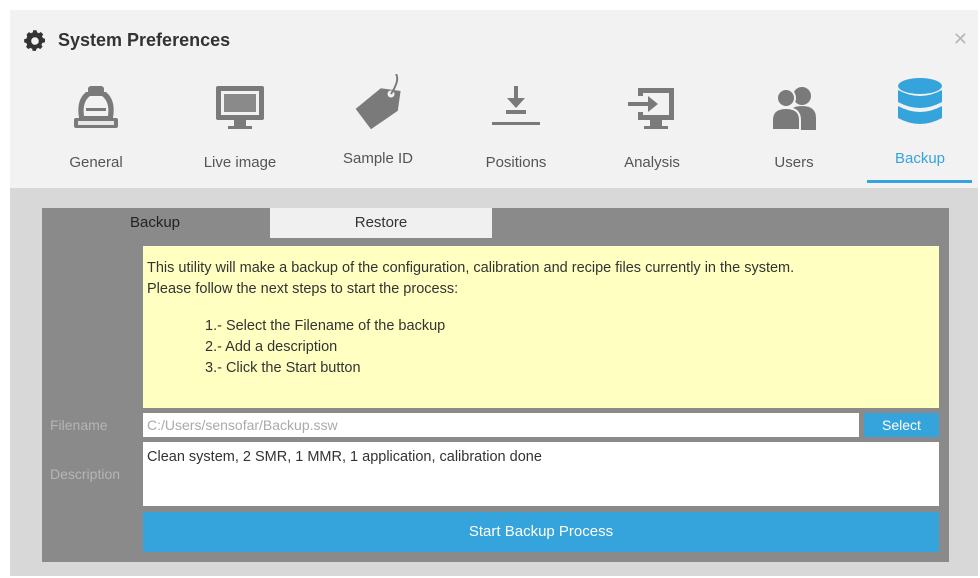  Describe the element at coordinates (960, 39) in the screenshot. I see `close-icon: ✕` at that location.